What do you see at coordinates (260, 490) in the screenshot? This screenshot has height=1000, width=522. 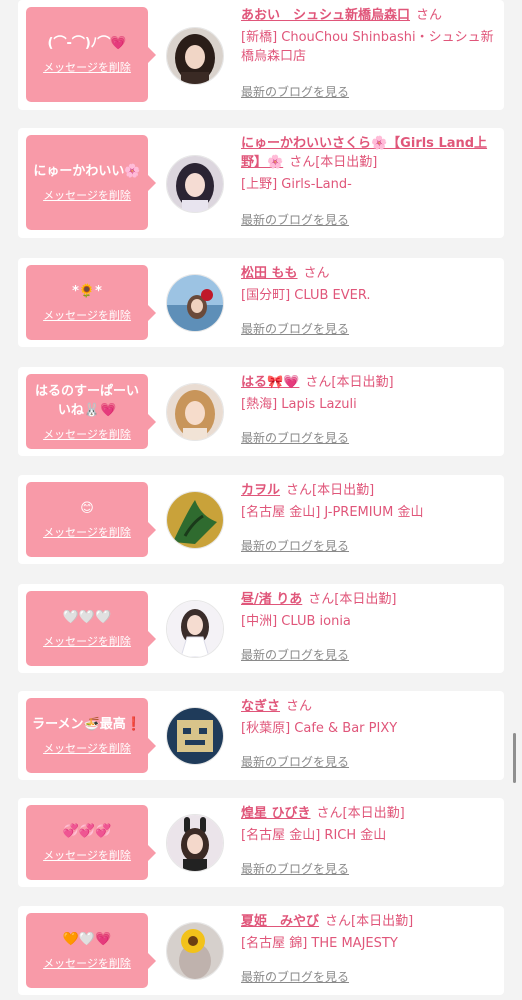 I see `cast-name-link: カヲル` at bounding box center [260, 490].